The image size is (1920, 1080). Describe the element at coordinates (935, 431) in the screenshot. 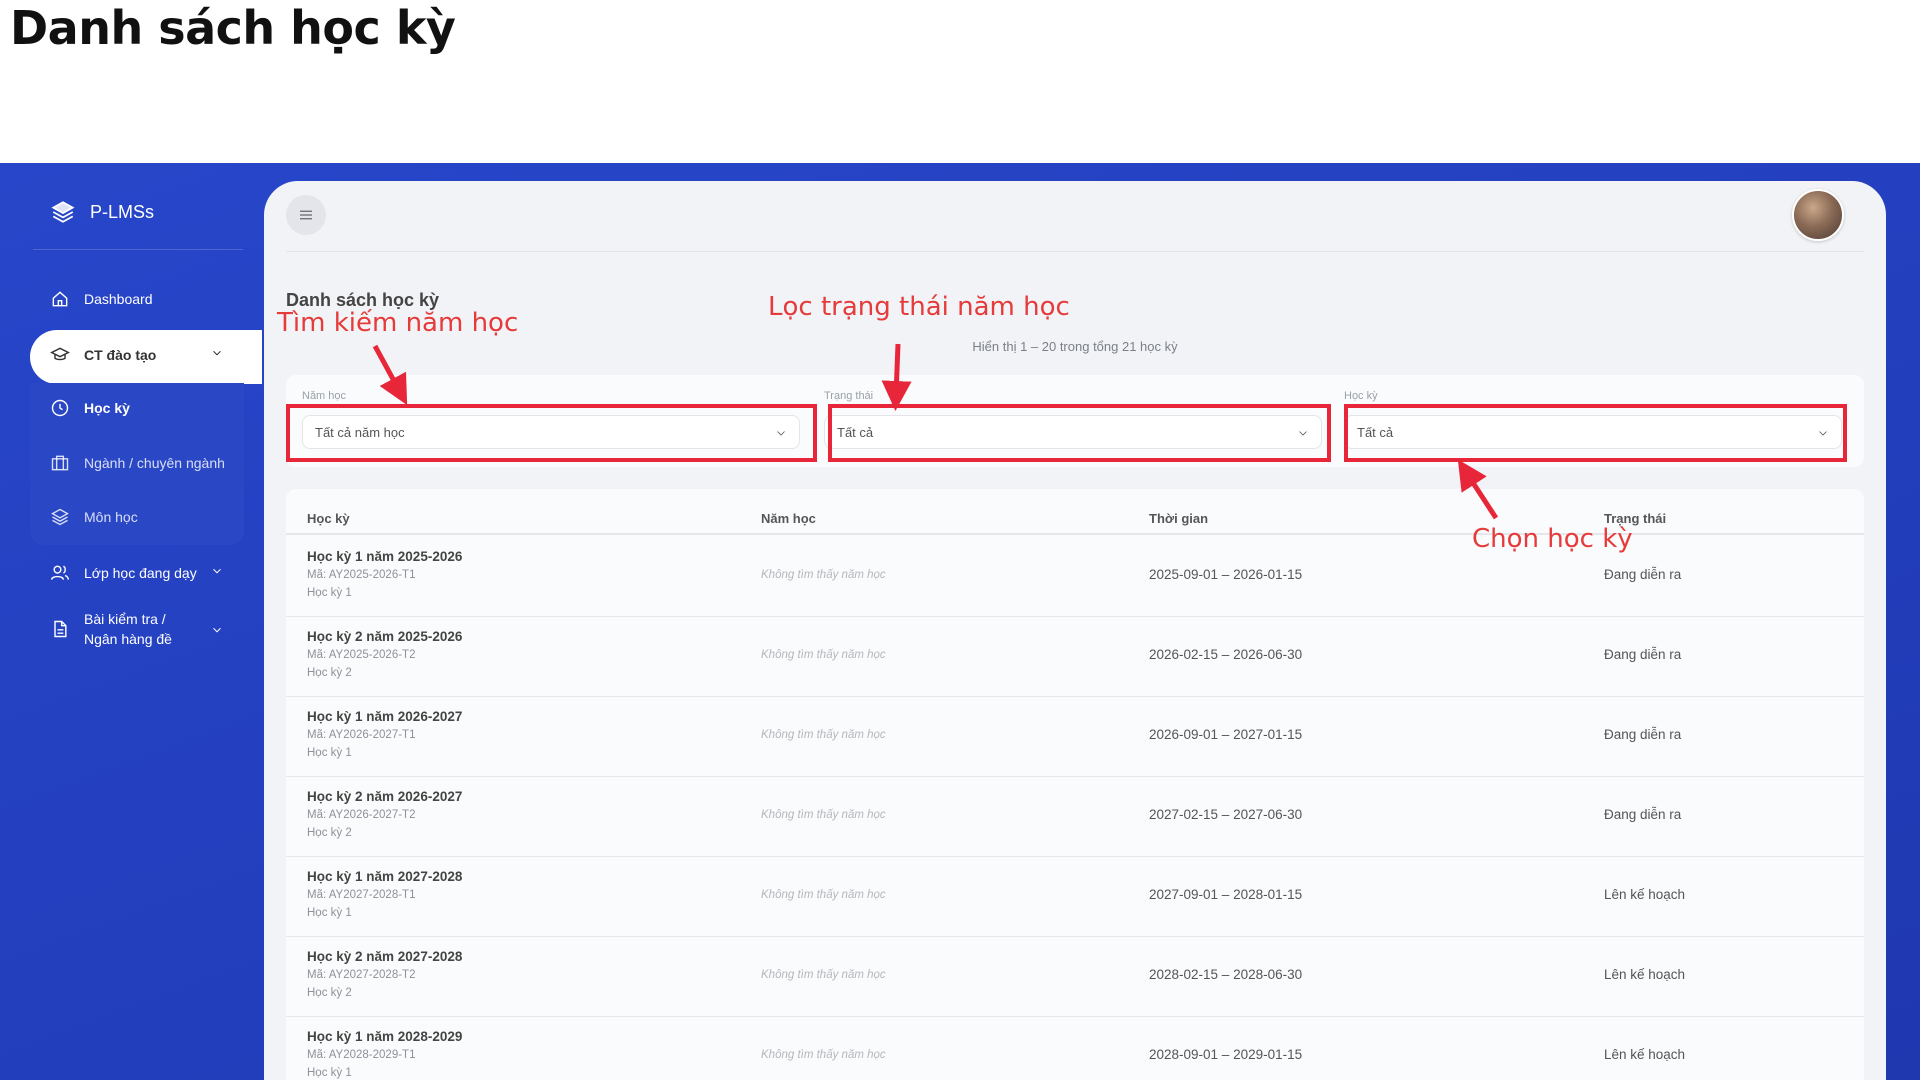

I see `annotation-arrows` at that location.